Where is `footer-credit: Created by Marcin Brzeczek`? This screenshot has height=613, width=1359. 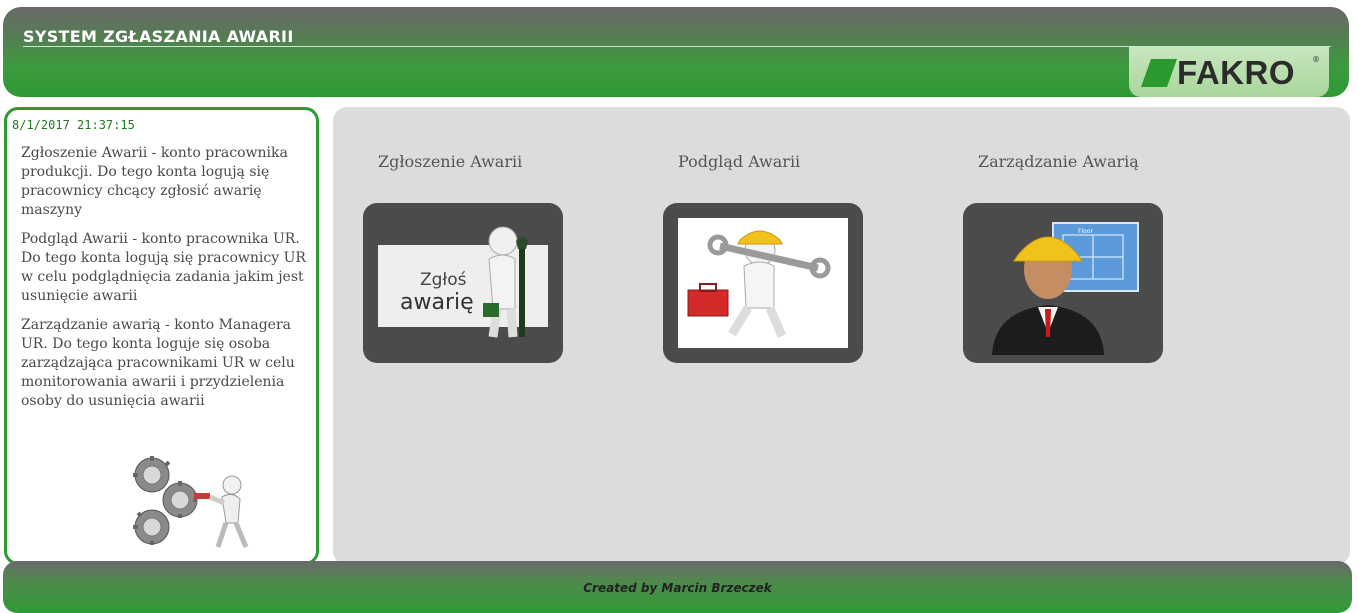 footer-credit: Created by Marcin Brzeczek is located at coordinates (677, 588).